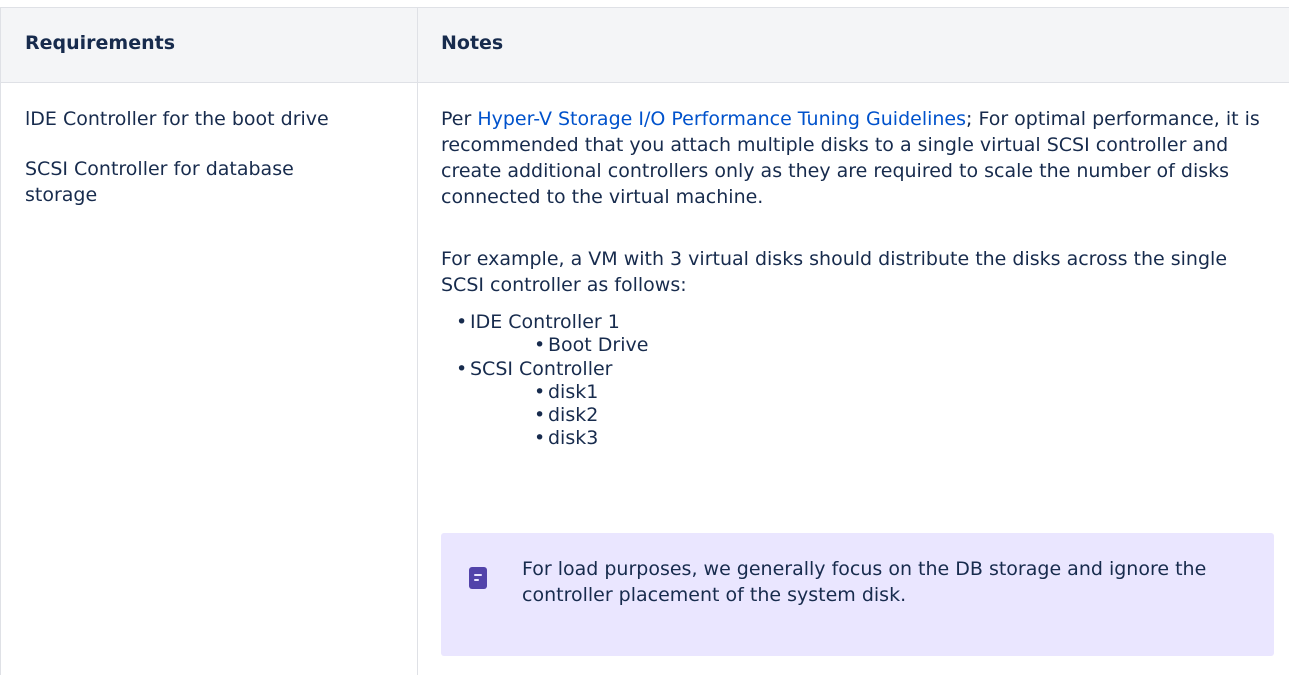 This screenshot has width=1289, height=675. Describe the element at coordinates (159, 182) in the screenshot. I see `requirement-scsi-controller: SCSI Controller for database storage` at that location.